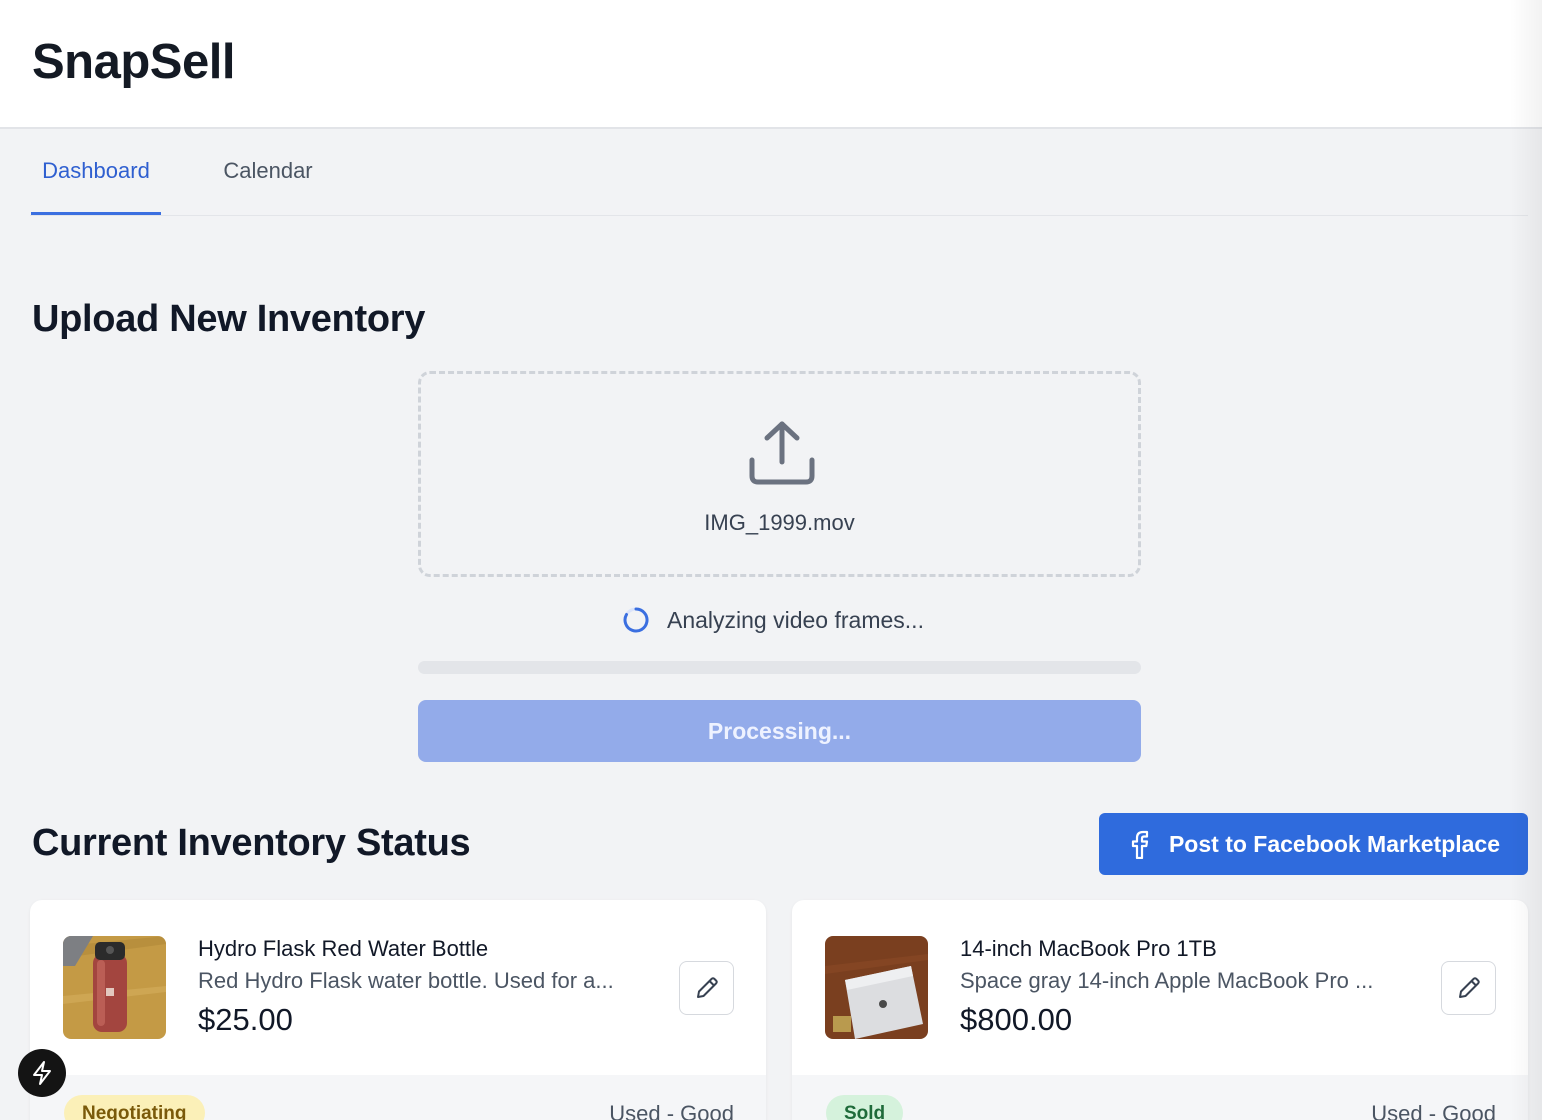  I want to click on tab-dashboard: Dashboard, so click(96, 172).